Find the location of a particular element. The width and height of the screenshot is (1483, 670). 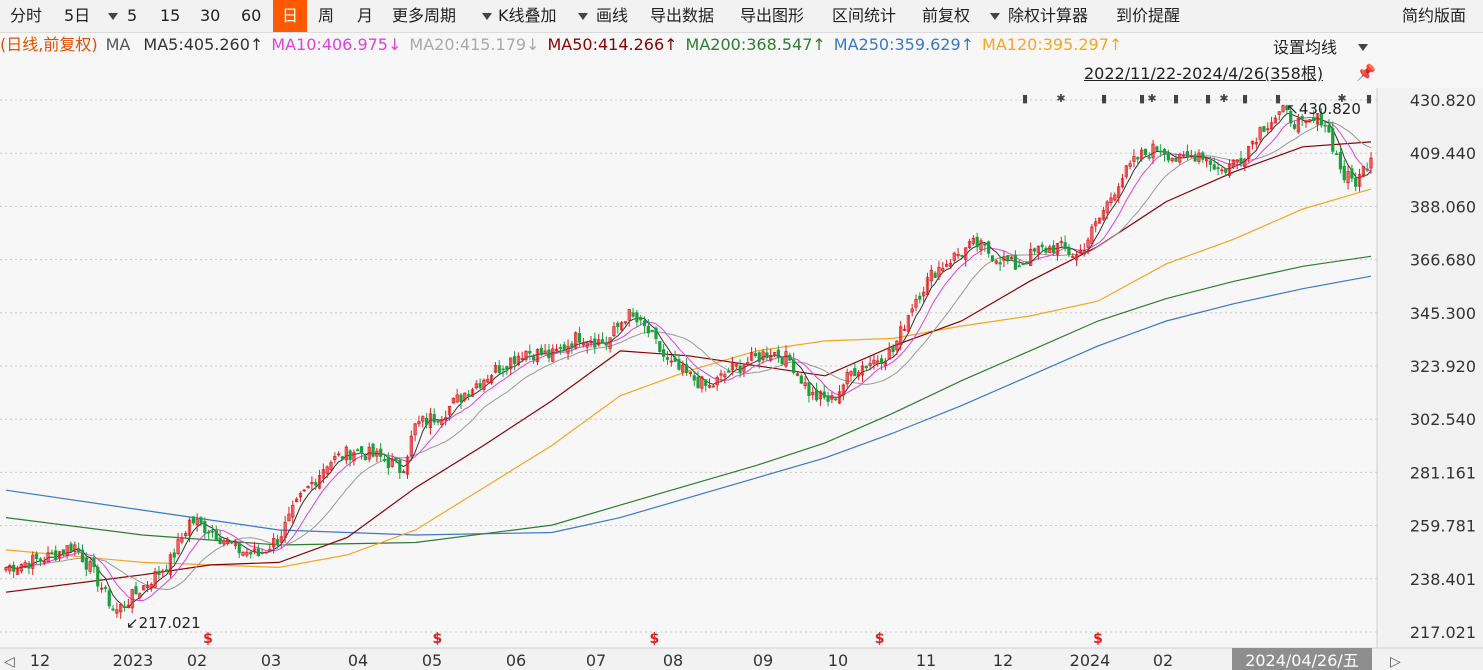

toolbar-item-8: 月 is located at coordinates (365, 16).